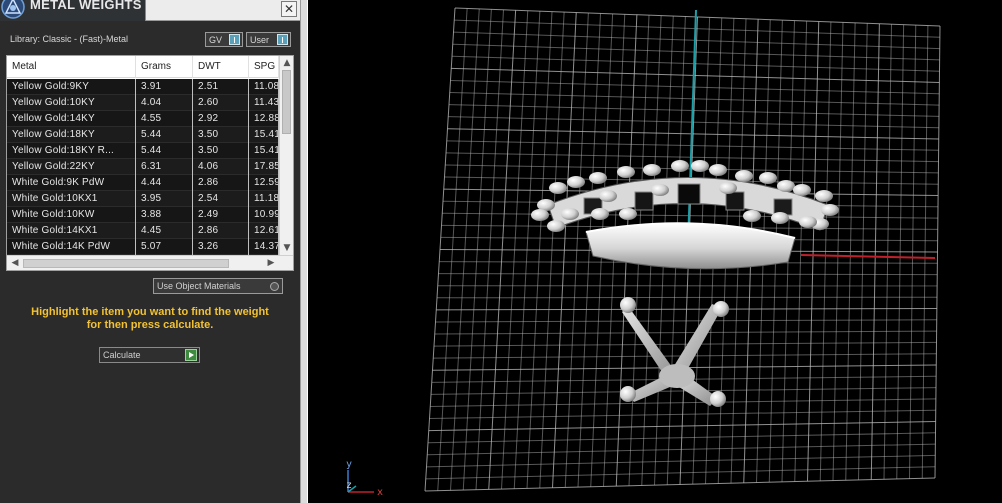 This screenshot has height=503, width=1002. Describe the element at coordinates (264, 87) in the screenshot. I see `cell-spg: 11.08` at that location.